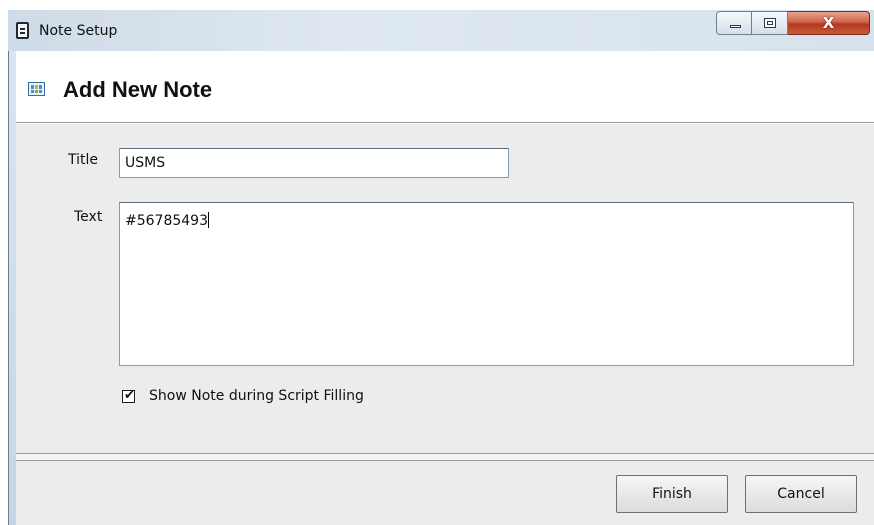 Image resolution: width=874 pixels, height=525 pixels. I want to click on show-note-label: Show Note during Script Filling, so click(256, 396).